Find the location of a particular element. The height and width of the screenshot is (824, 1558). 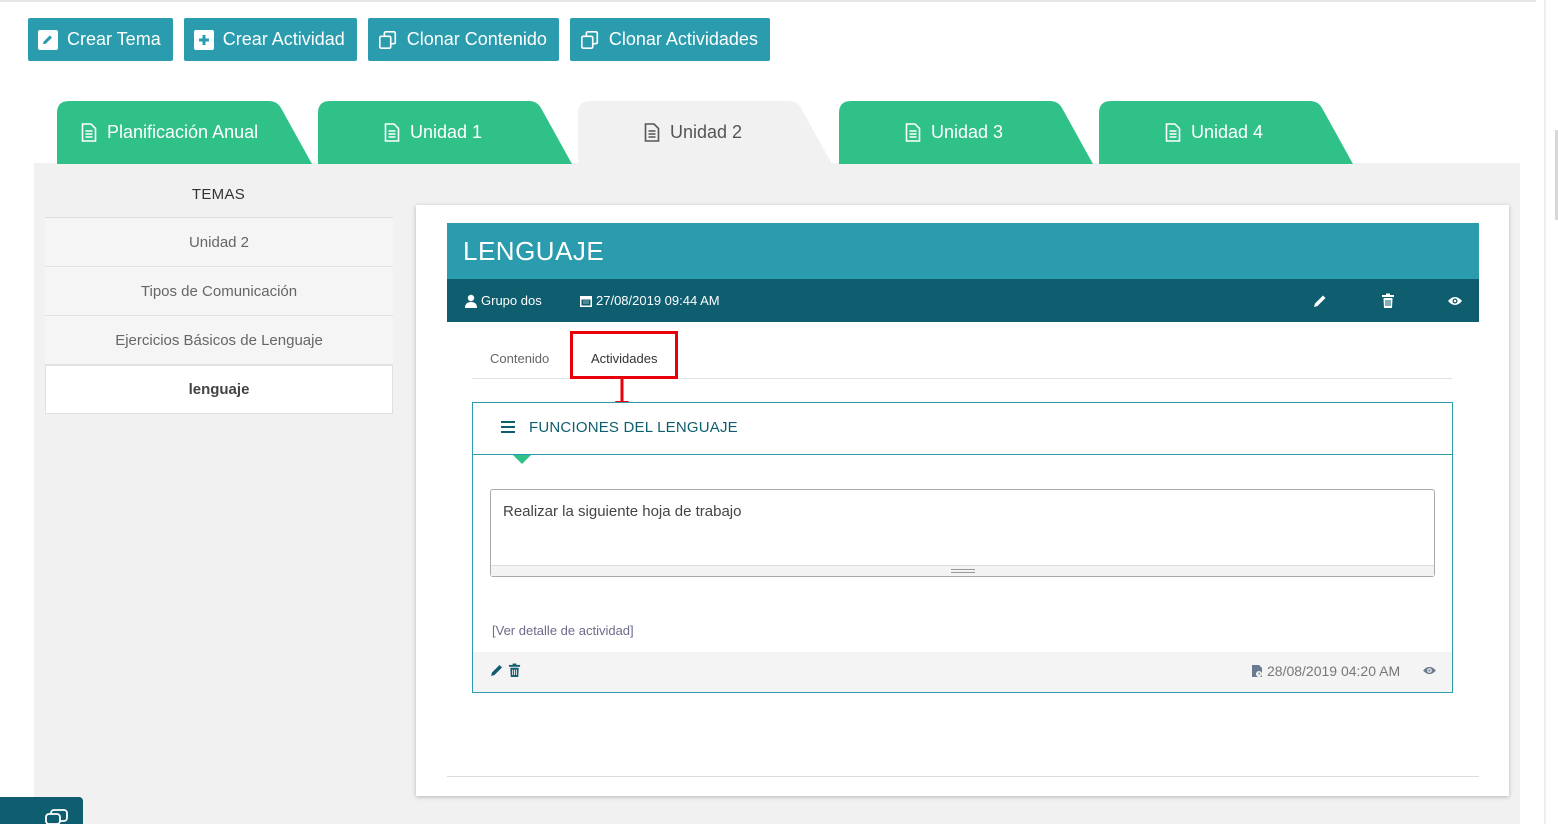

tab-unidad-2: Unidad 2 is located at coordinates (705, 132).